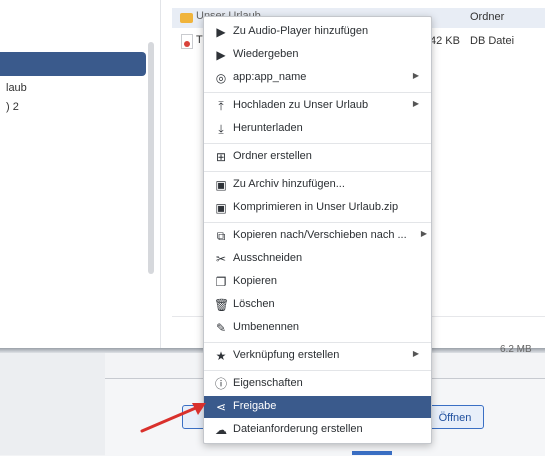  I want to click on menu-item-label: app:app_name, so click(270, 77).